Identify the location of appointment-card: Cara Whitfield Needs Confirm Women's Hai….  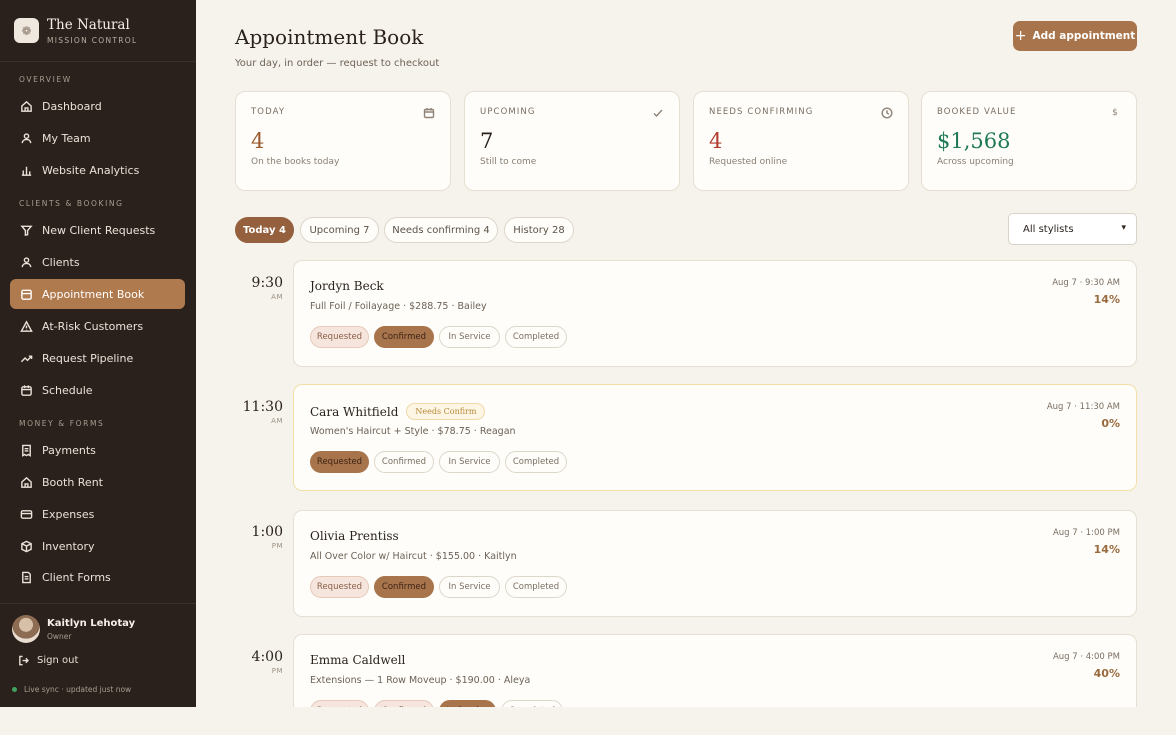
(715, 437).